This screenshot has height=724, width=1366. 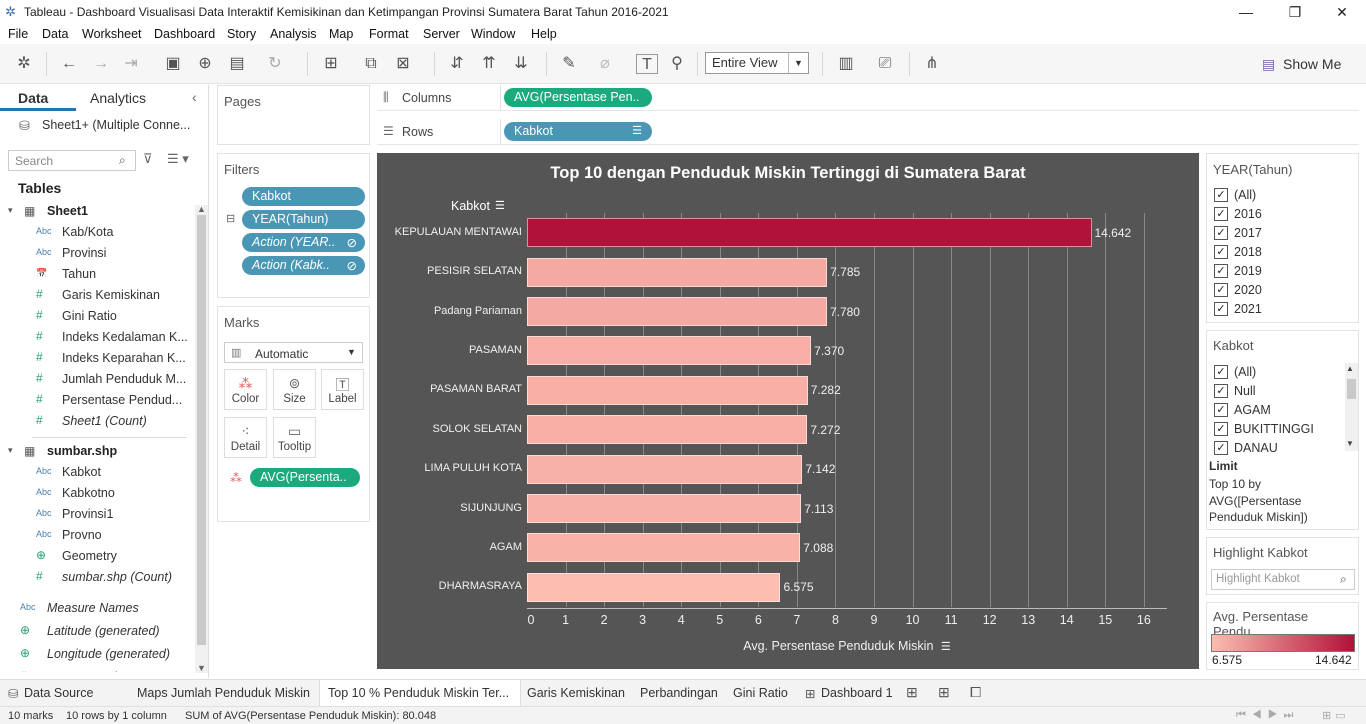 I want to click on filter-checkbox-item: ✓ 2016, so click(x=1276, y=215).